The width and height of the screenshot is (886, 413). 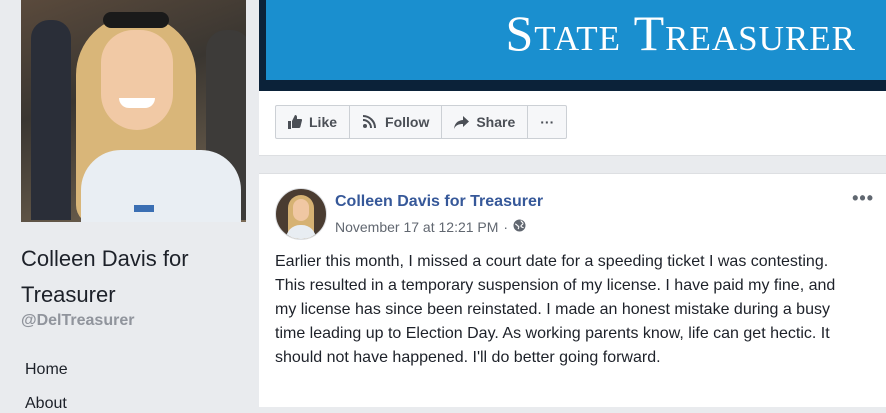 What do you see at coordinates (370, 122) in the screenshot?
I see `rss-icon` at bounding box center [370, 122].